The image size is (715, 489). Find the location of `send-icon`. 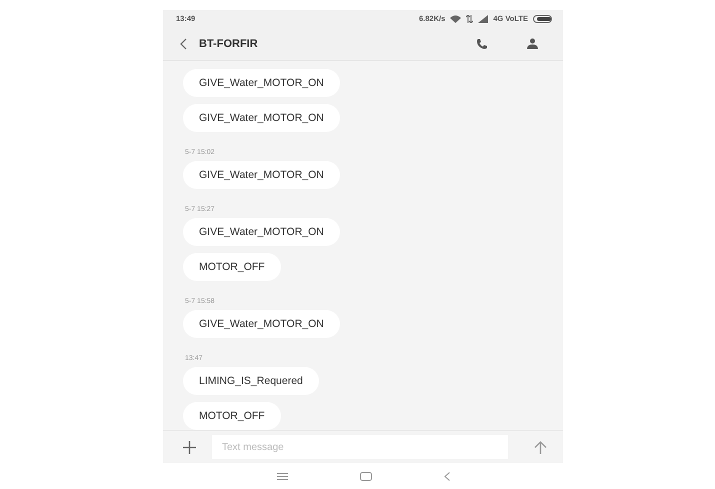

send-icon is located at coordinates (540, 447).